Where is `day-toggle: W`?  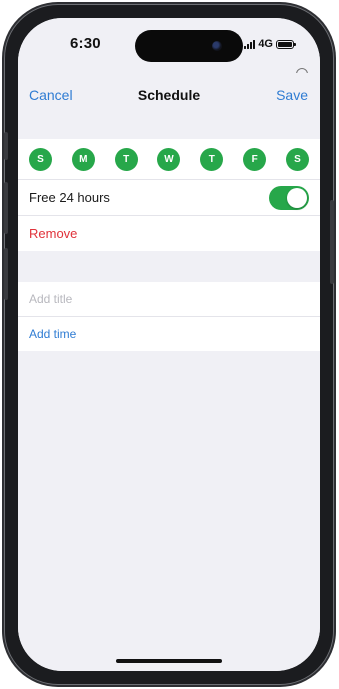 day-toggle: W is located at coordinates (169, 159).